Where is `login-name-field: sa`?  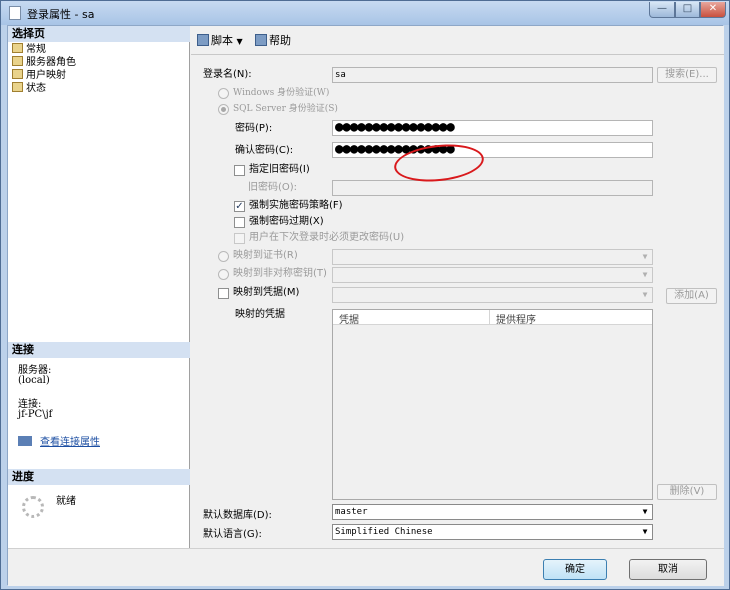 login-name-field: sa is located at coordinates (492, 75).